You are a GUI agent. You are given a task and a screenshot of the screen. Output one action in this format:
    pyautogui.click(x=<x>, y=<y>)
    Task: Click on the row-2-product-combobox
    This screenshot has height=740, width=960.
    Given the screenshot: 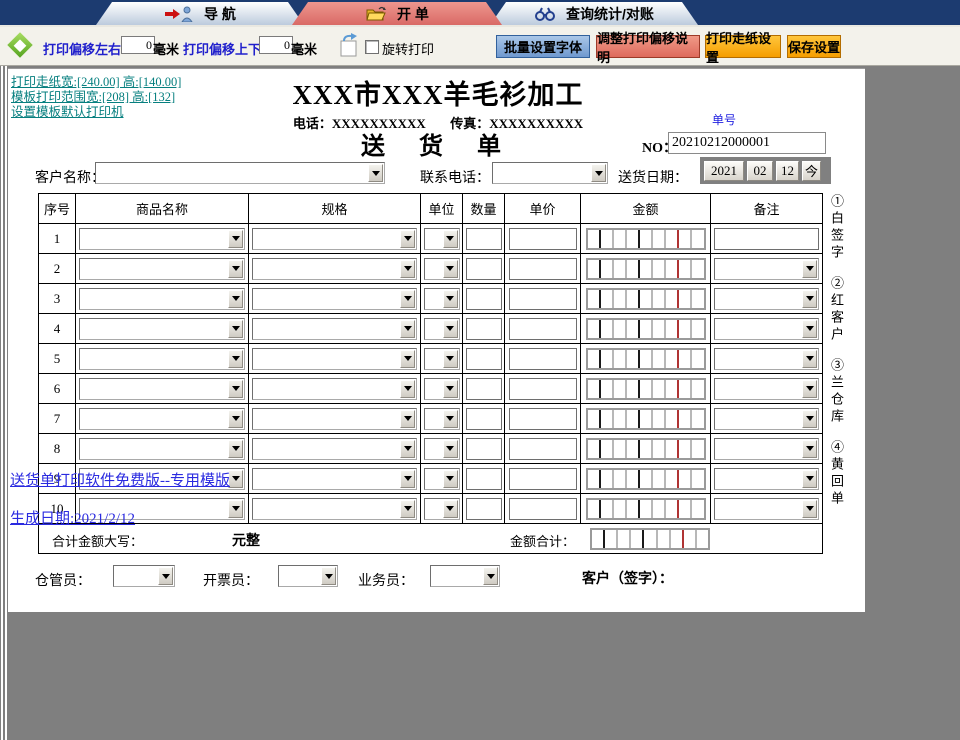 What is the action you would take?
    pyautogui.click(x=162, y=268)
    